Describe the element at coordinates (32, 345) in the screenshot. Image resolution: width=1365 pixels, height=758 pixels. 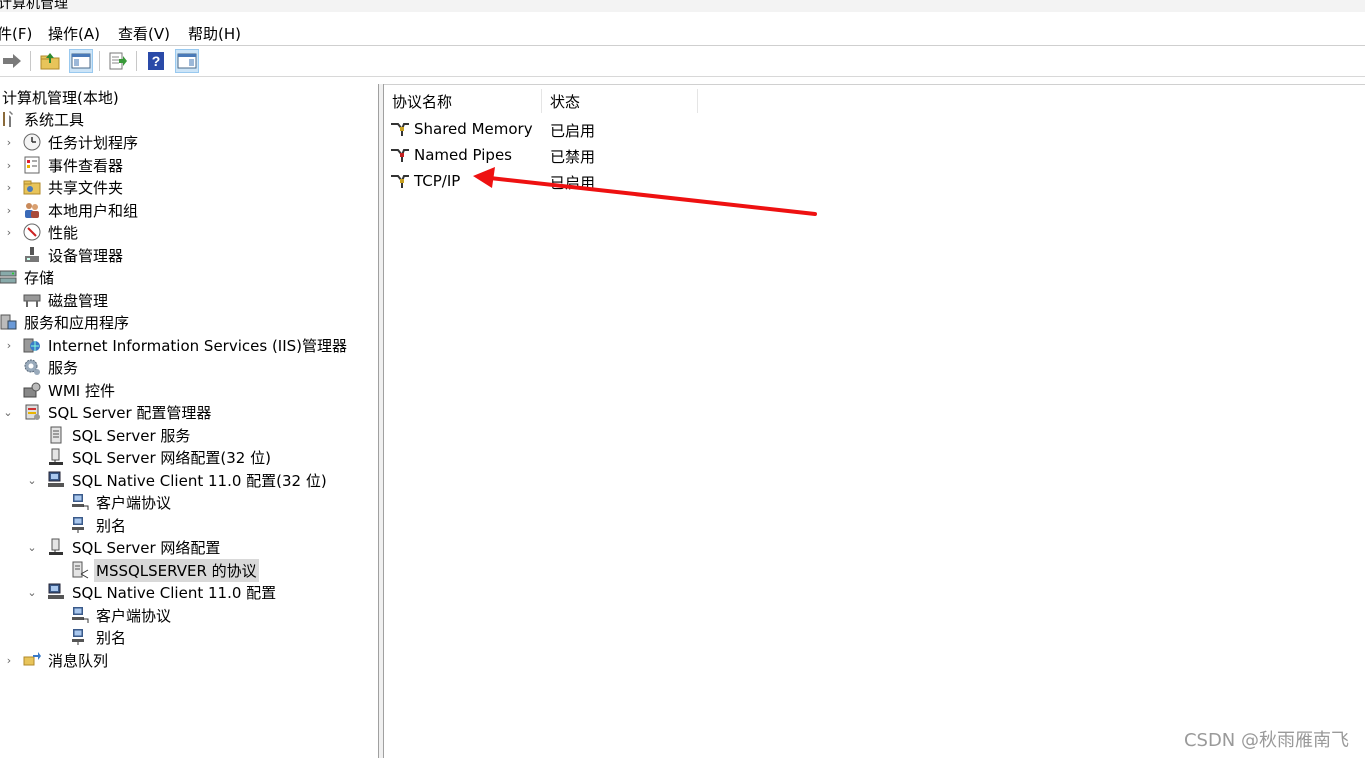
I see `iis-icon` at that location.